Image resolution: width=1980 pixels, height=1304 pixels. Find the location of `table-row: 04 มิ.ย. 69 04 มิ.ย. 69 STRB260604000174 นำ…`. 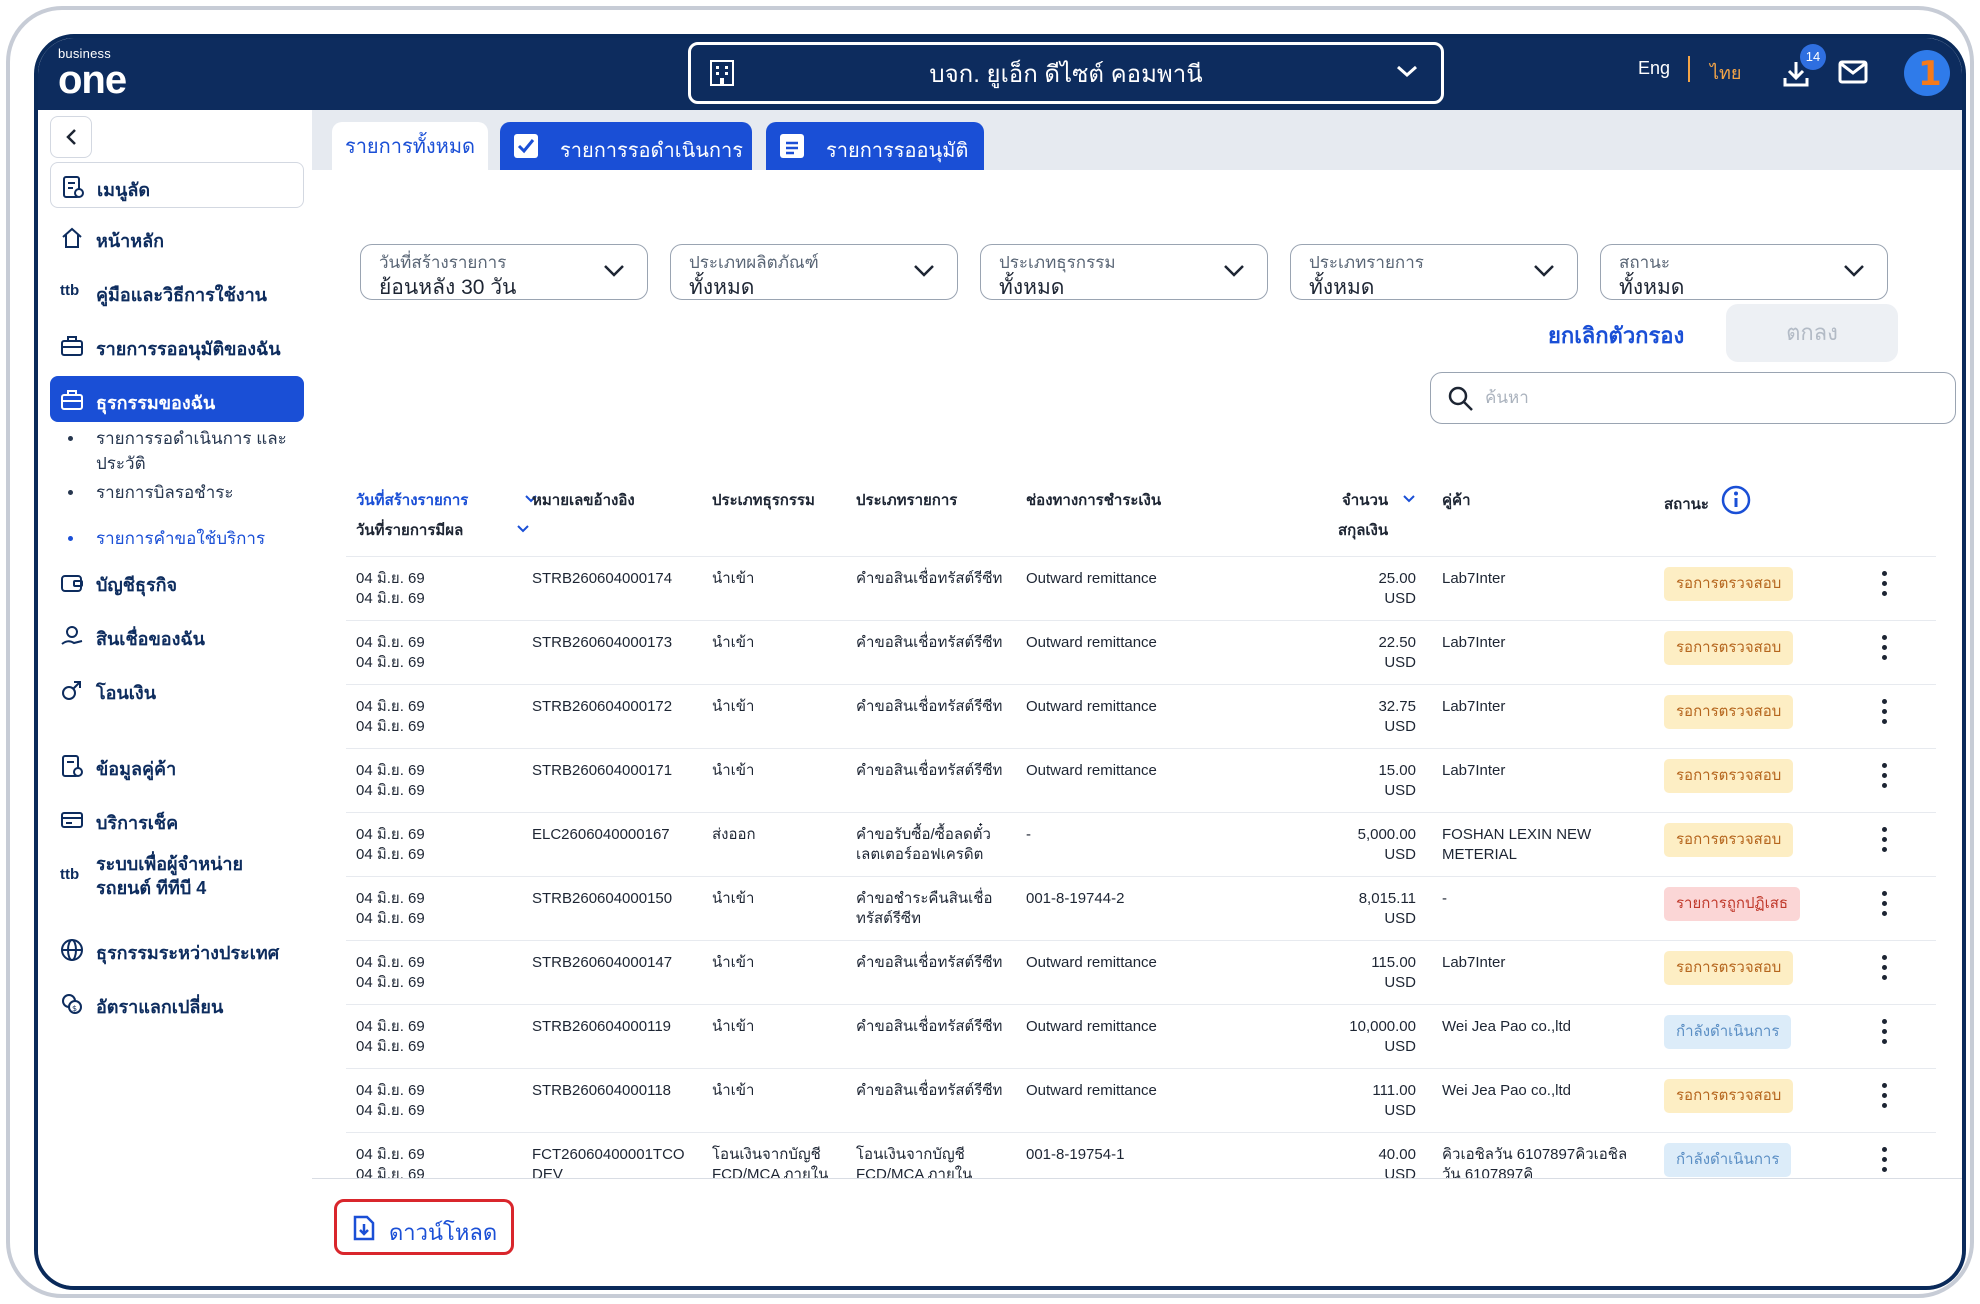

table-row: 04 มิ.ย. 69 04 มิ.ย. 69 STRB260604000174 นำ… is located at coordinates (1141, 588).